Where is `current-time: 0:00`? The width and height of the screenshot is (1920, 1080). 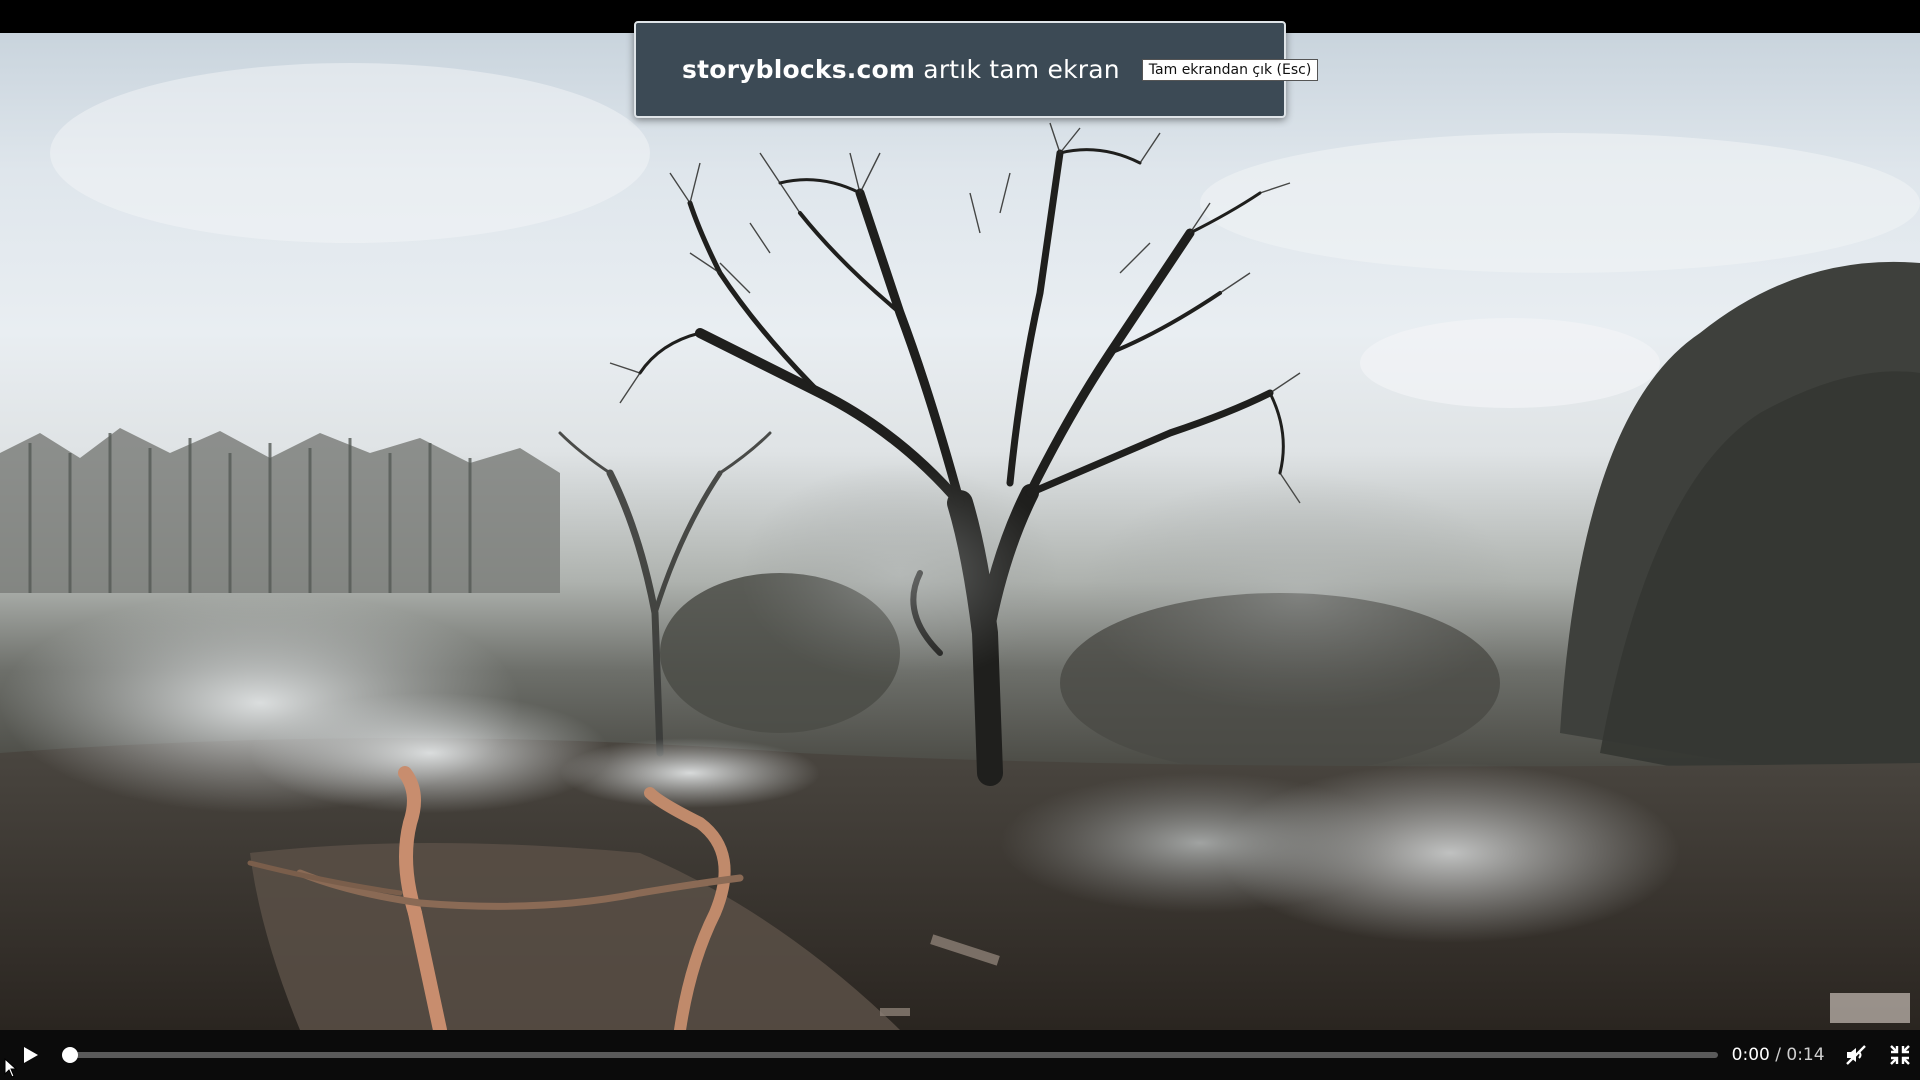 current-time: 0:00 is located at coordinates (1750, 1055).